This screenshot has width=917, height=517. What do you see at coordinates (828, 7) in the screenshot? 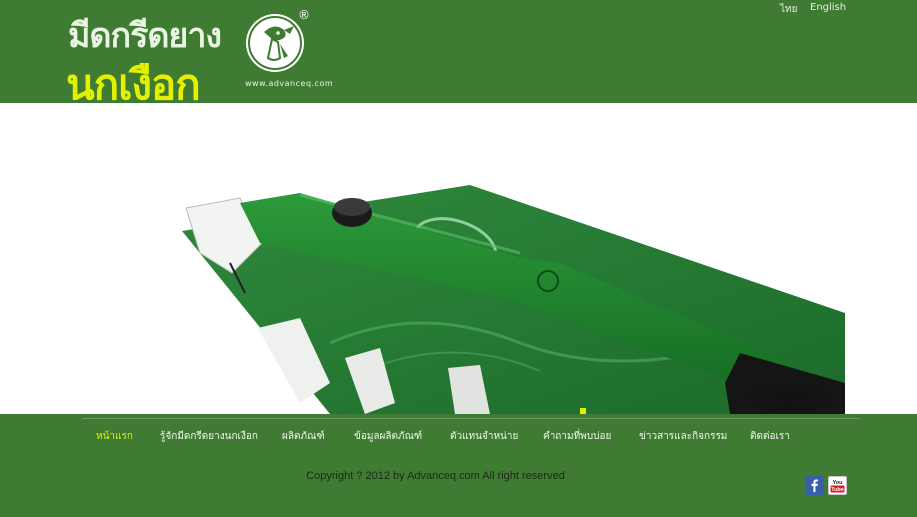
I see `language-english-link: English` at bounding box center [828, 7].